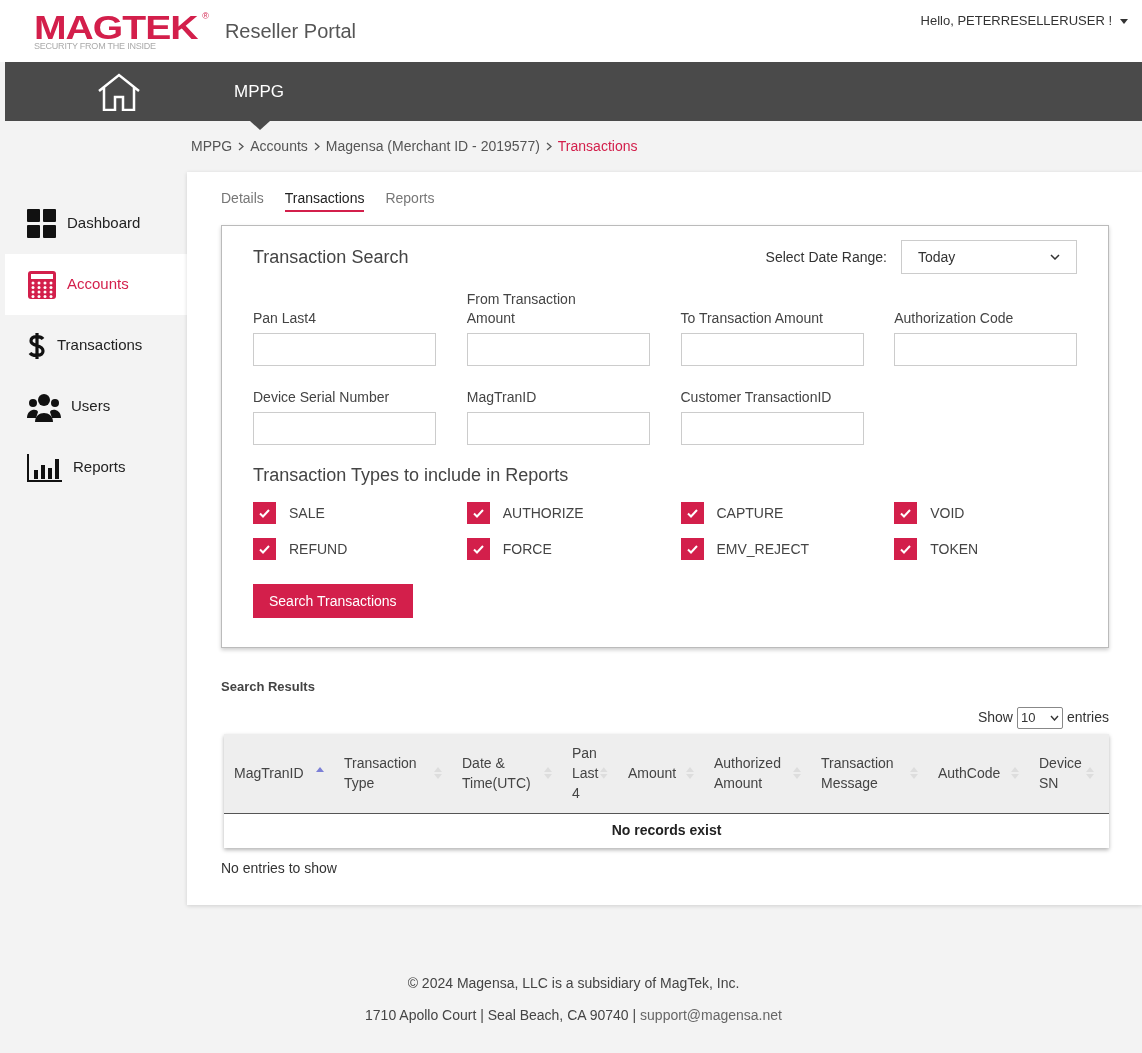 The height and width of the screenshot is (1053, 1142). What do you see at coordinates (590, 773) in the screenshot?
I see `column-header: Pan Last 4` at bounding box center [590, 773].